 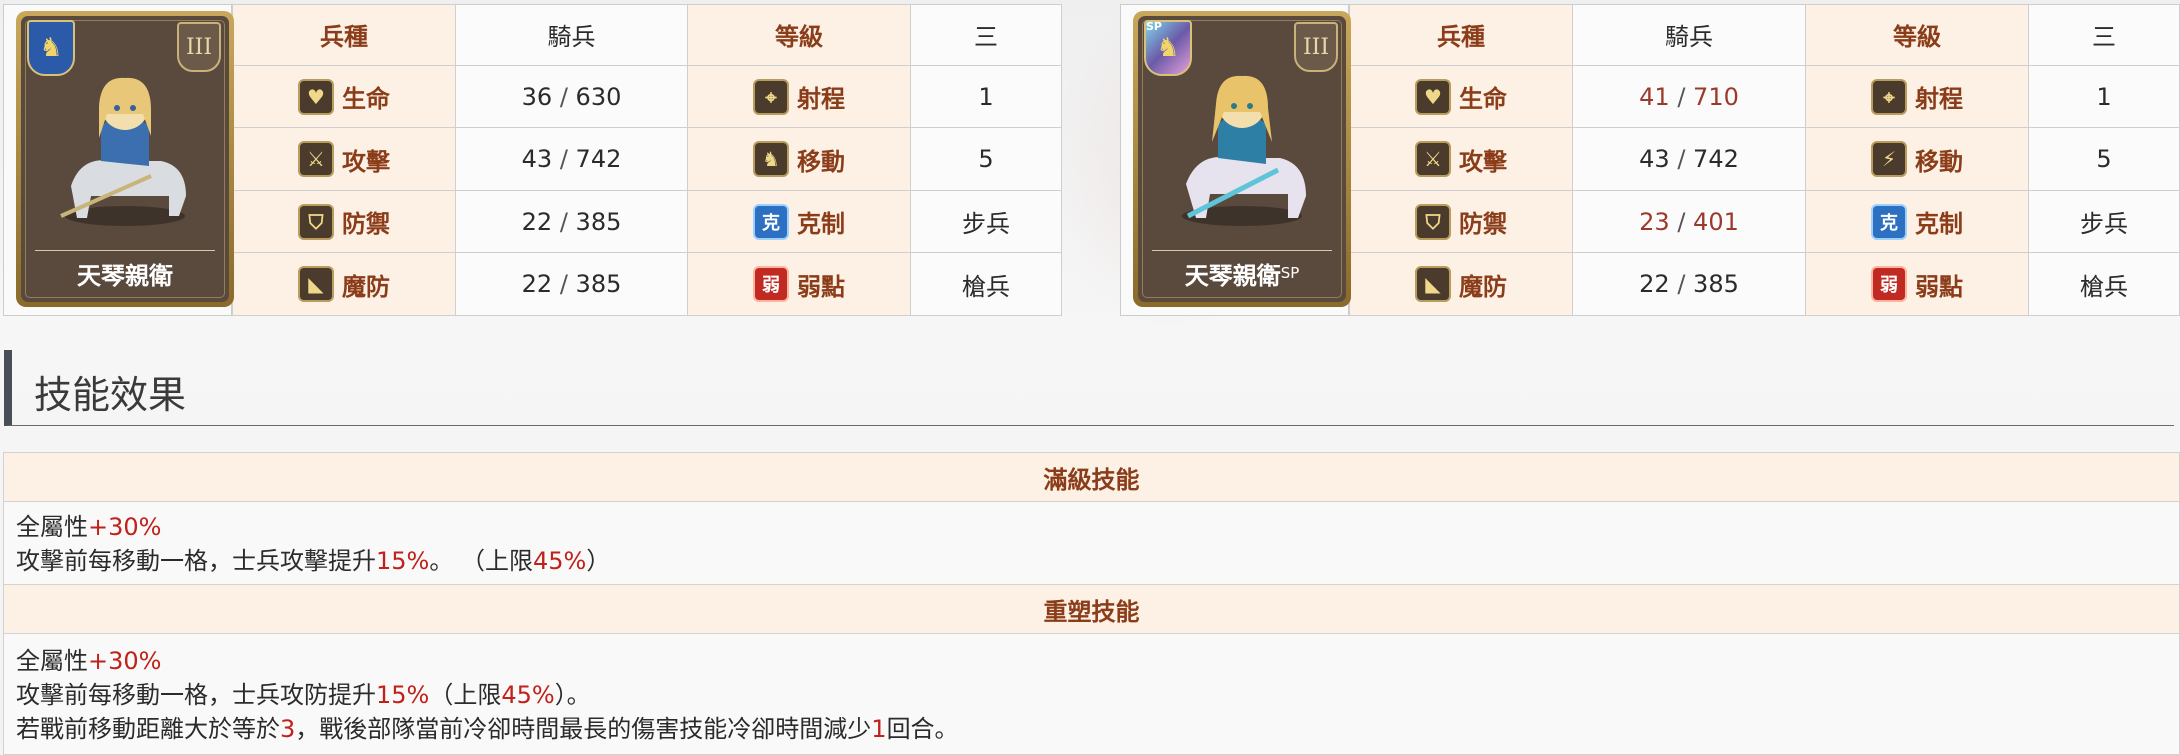 I want to click on hp-label-cell: ♥ 生命, so click(x=1461, y=96).